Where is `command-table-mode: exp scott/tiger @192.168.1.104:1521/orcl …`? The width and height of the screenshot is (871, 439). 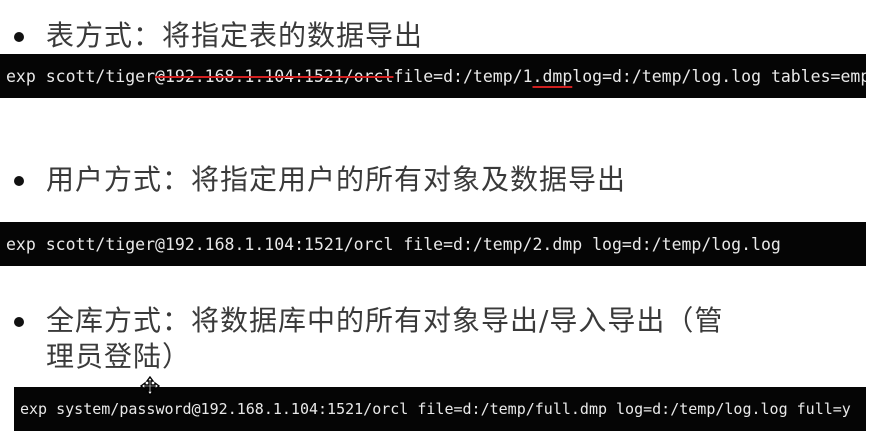 command-table-mode: exp scott/tiger @192.168.1.104:1521/orcl … is located at coordinates (433, 76).